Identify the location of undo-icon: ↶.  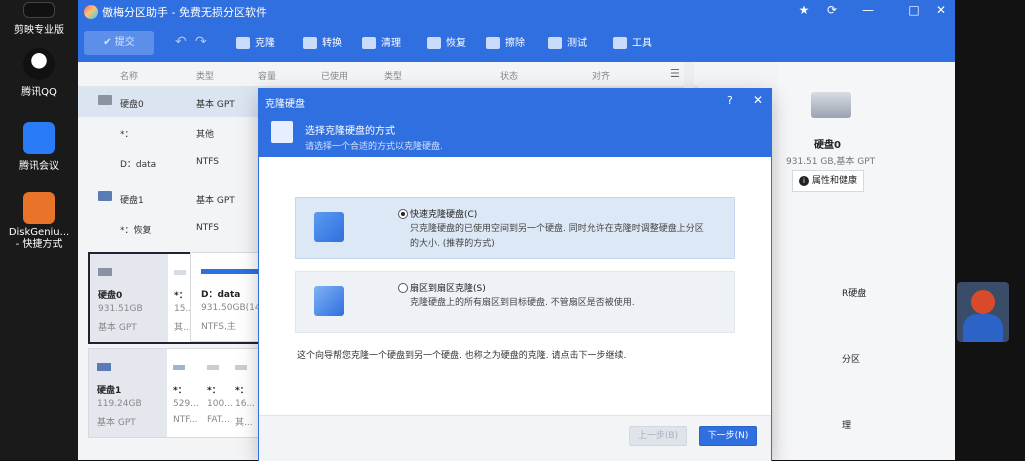
(181, 42).